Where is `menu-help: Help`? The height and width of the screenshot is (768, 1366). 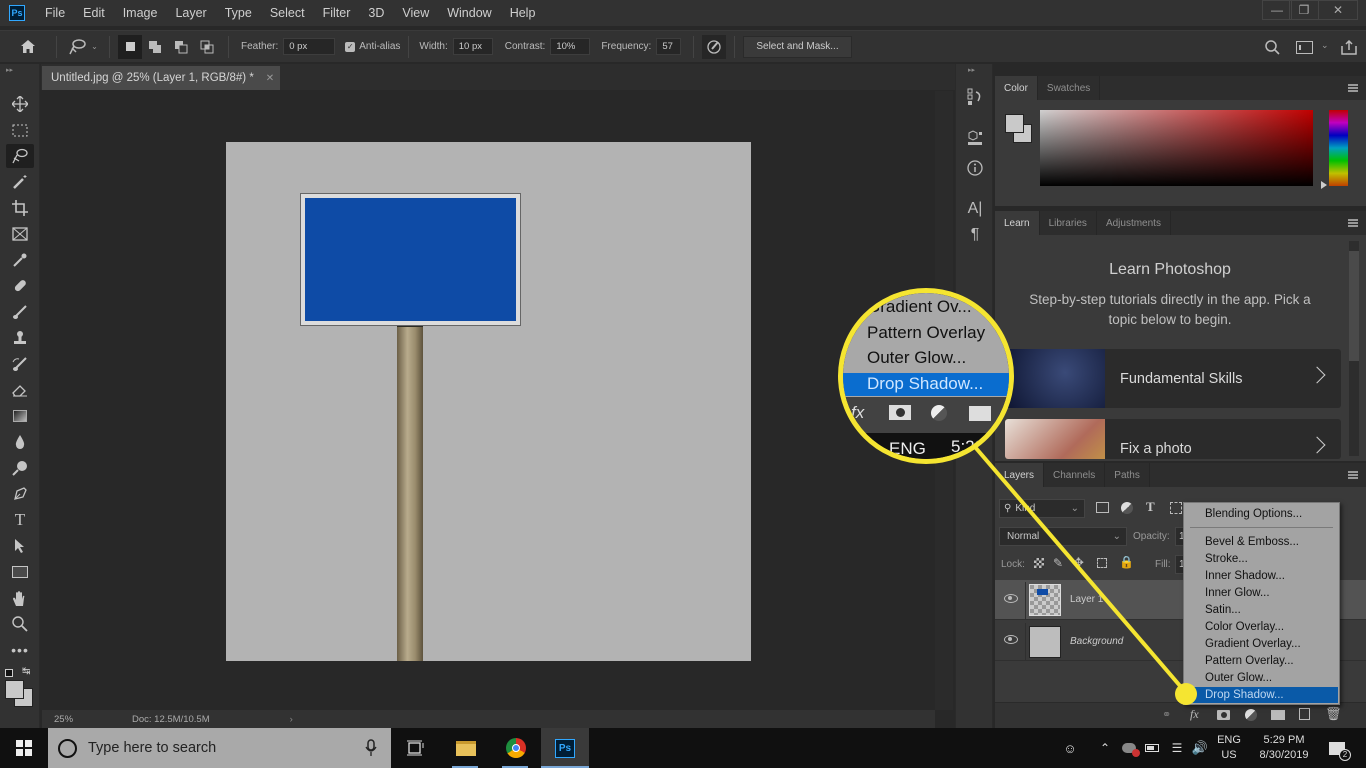
menu-help: Help is located at coordinates (523, 13).